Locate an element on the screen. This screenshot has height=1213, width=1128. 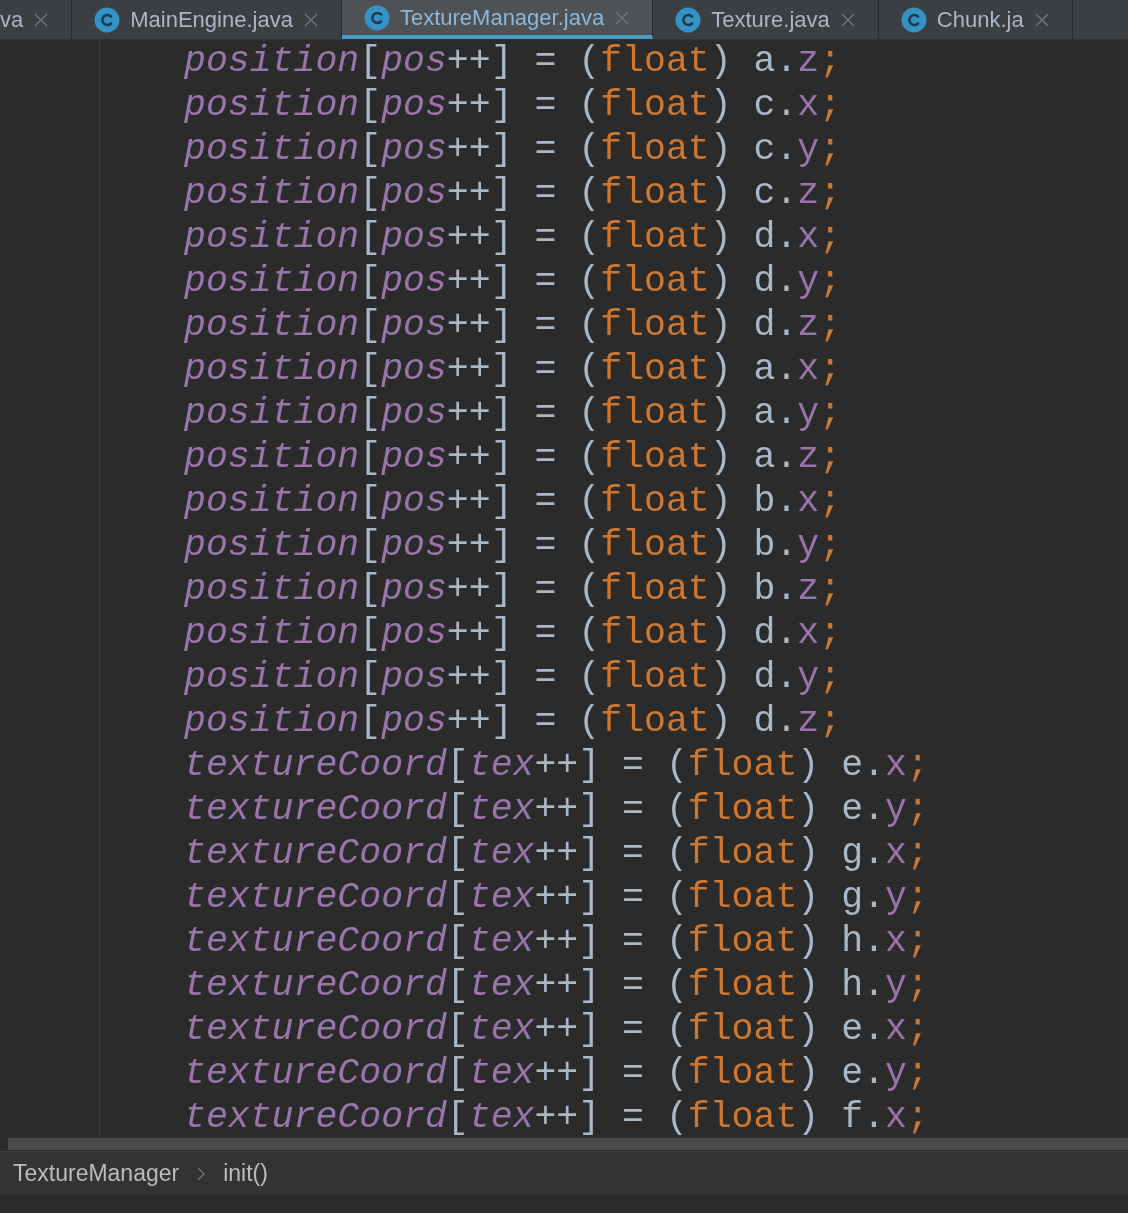
code-line: position[pos++] = (float) b.y; is located at coordinates (513, 546).